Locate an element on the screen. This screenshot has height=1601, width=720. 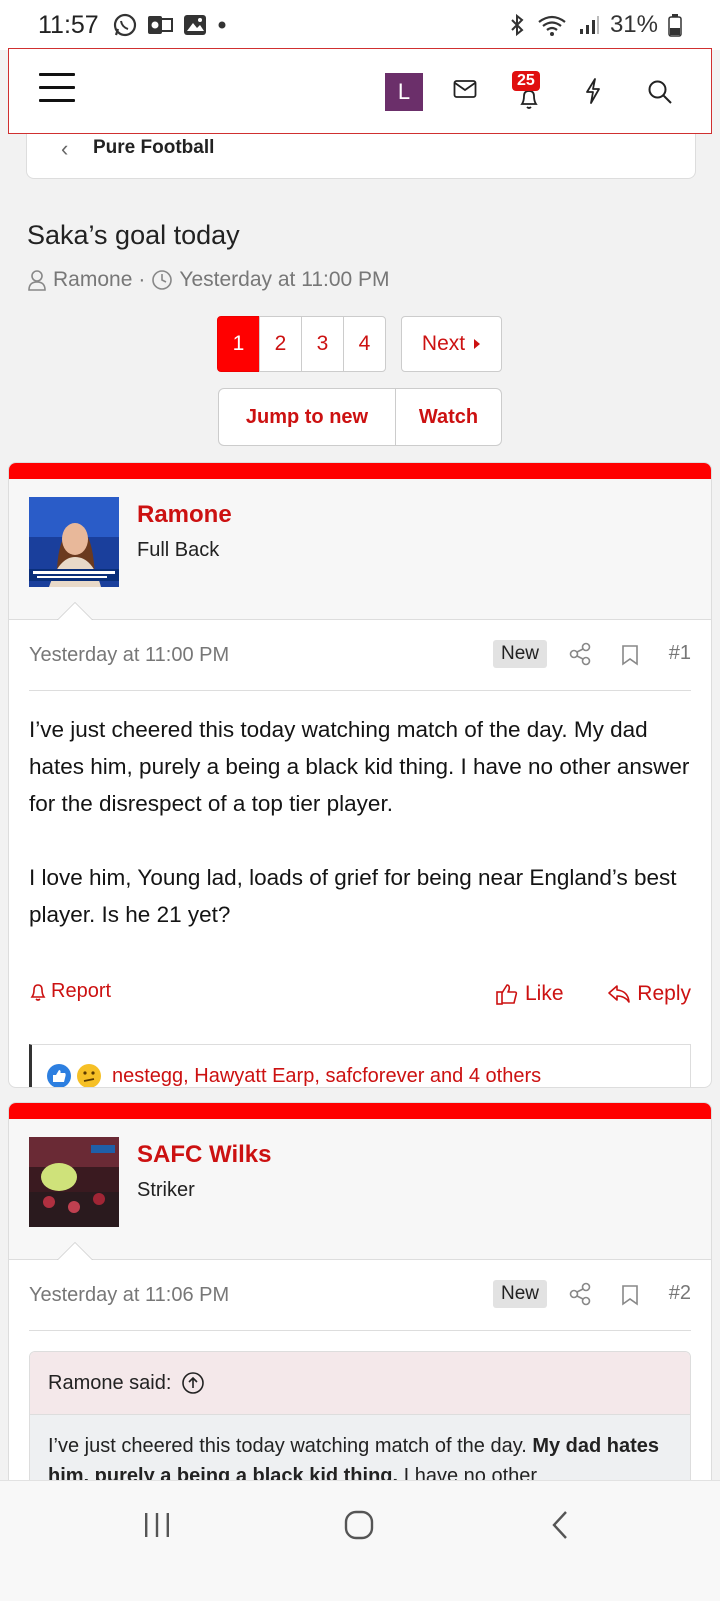
quote-header: Ramone said: is located at coordinates (360, 1383).